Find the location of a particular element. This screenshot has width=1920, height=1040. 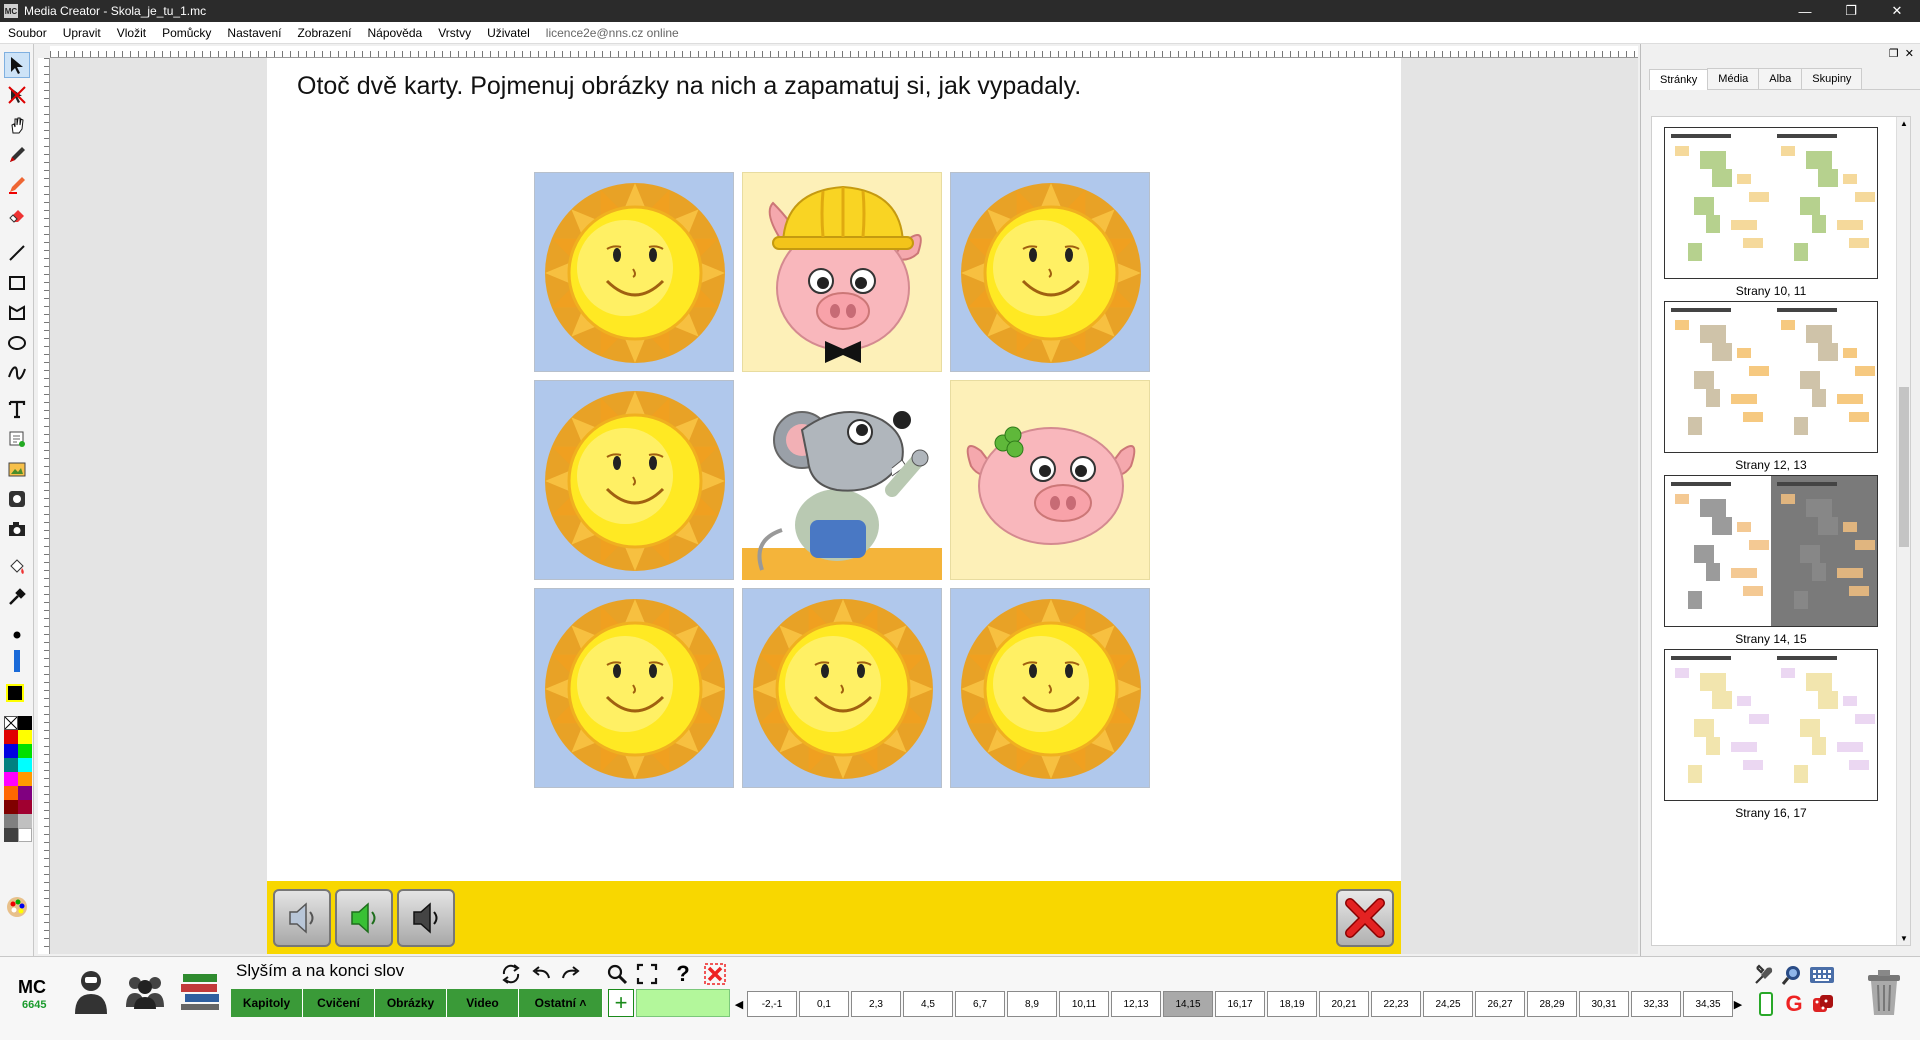

page-button: 16,17 is located at coordinates (1240, 1004).